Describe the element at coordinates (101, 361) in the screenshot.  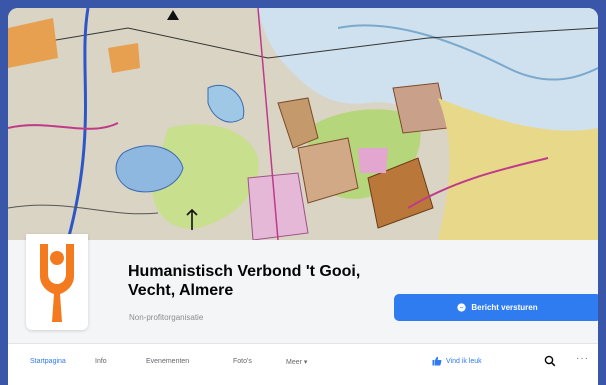
I see `tab-info: Info` at that location.